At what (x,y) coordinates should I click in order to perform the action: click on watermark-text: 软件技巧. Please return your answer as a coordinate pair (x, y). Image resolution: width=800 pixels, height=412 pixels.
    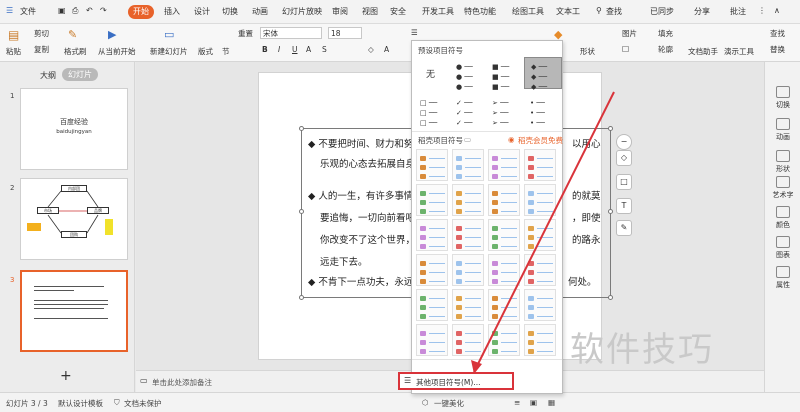
    Looking at the image, I should click on (642, 350).